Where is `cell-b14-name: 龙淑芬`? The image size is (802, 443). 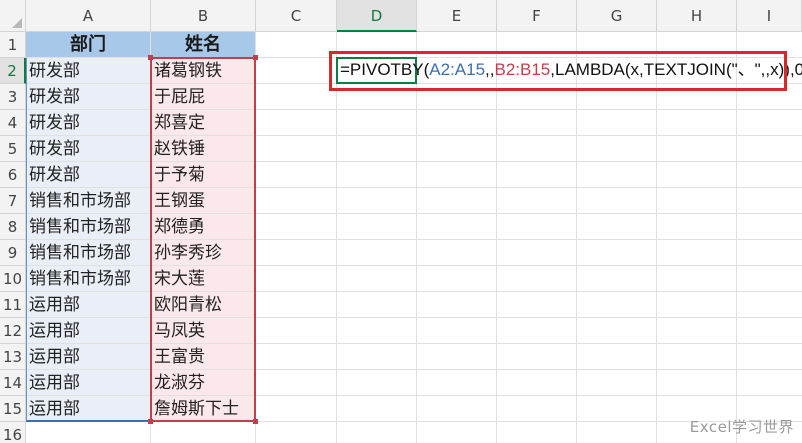
cell-b14-name: 龙淑芬 is located at coordinates (203, 382).